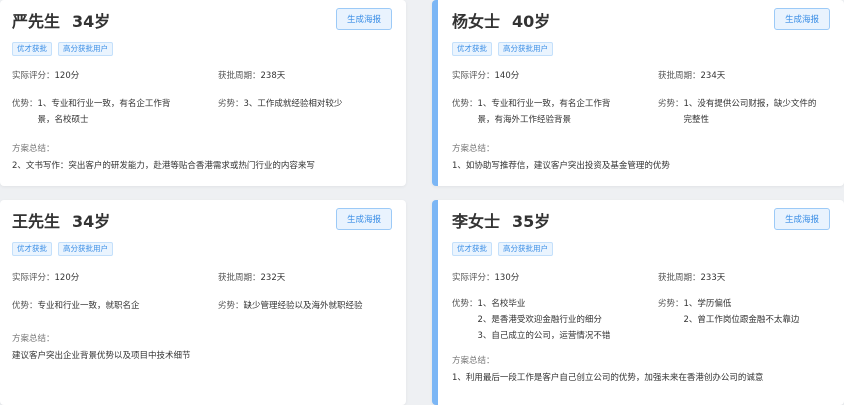  I want to click on score-period-row: 实际评分： 140分 获批周期： 234天, so click(642, 76).